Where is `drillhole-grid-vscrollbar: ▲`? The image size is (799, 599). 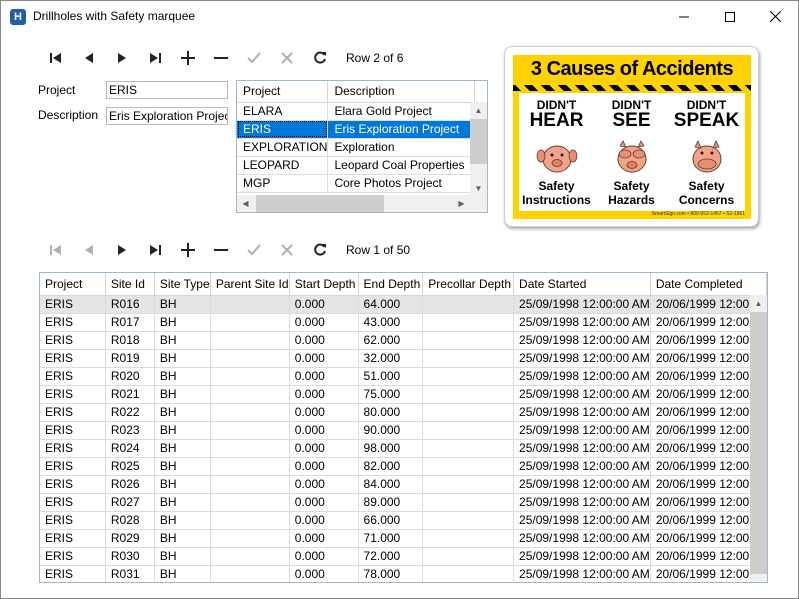
drillhole-grid-vscrollbar: ▲ is located at coordinates (758, 438).